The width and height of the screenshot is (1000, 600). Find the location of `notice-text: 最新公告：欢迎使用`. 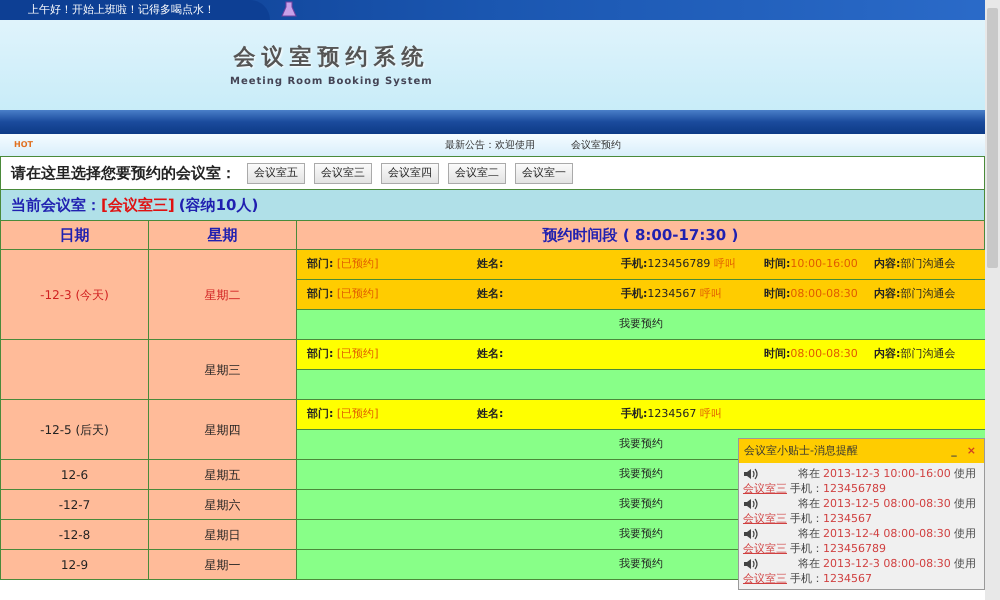

notice-text: 最新公告：欢迎使用 is located at coordinates (489, 145).